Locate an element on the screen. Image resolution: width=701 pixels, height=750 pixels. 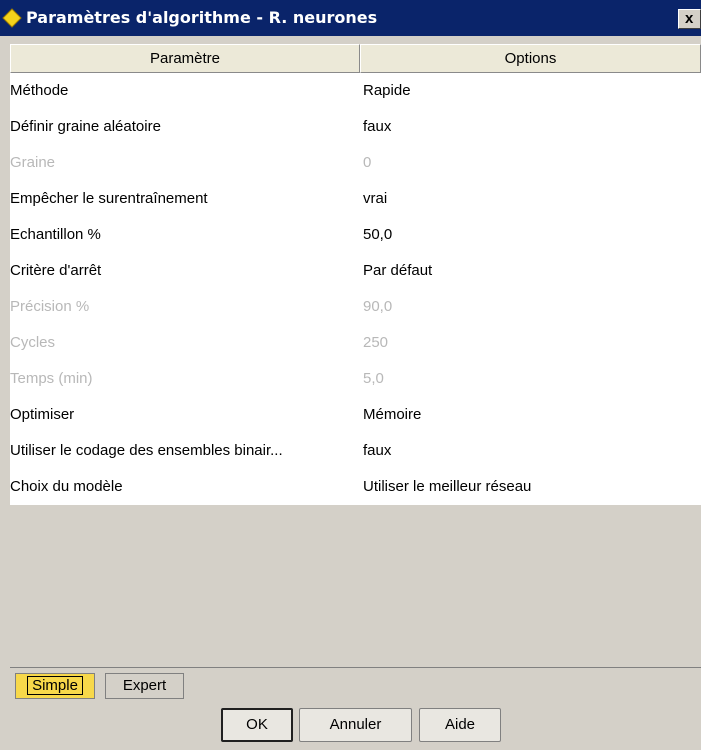
option-value-cell: Rapide is located at coordinates (532, 91).